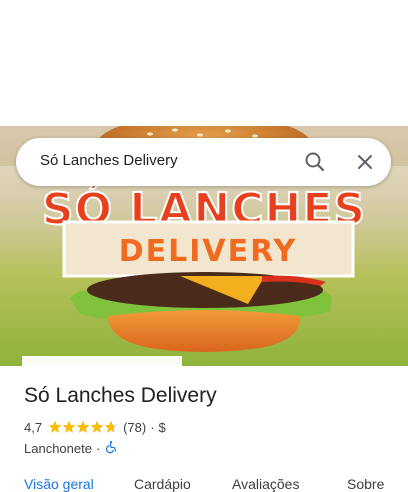 Image resolution: width=408 pixels, height=492 pixels. I want to click on place-category: Lanchonete, so click(58, 448).